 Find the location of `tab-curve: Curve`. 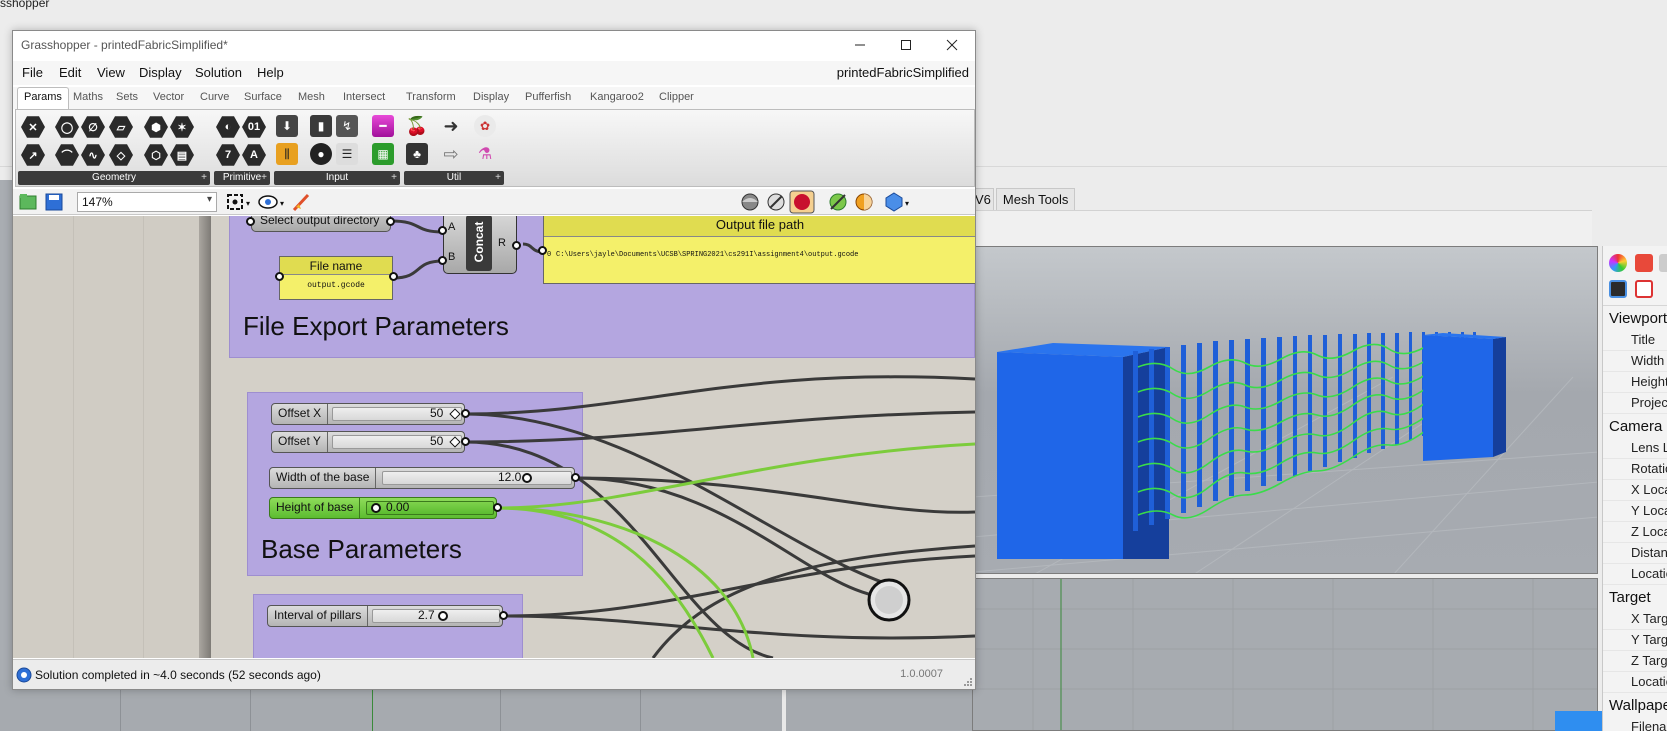

tab-curve: Curve is located at coordinates (214, 97).